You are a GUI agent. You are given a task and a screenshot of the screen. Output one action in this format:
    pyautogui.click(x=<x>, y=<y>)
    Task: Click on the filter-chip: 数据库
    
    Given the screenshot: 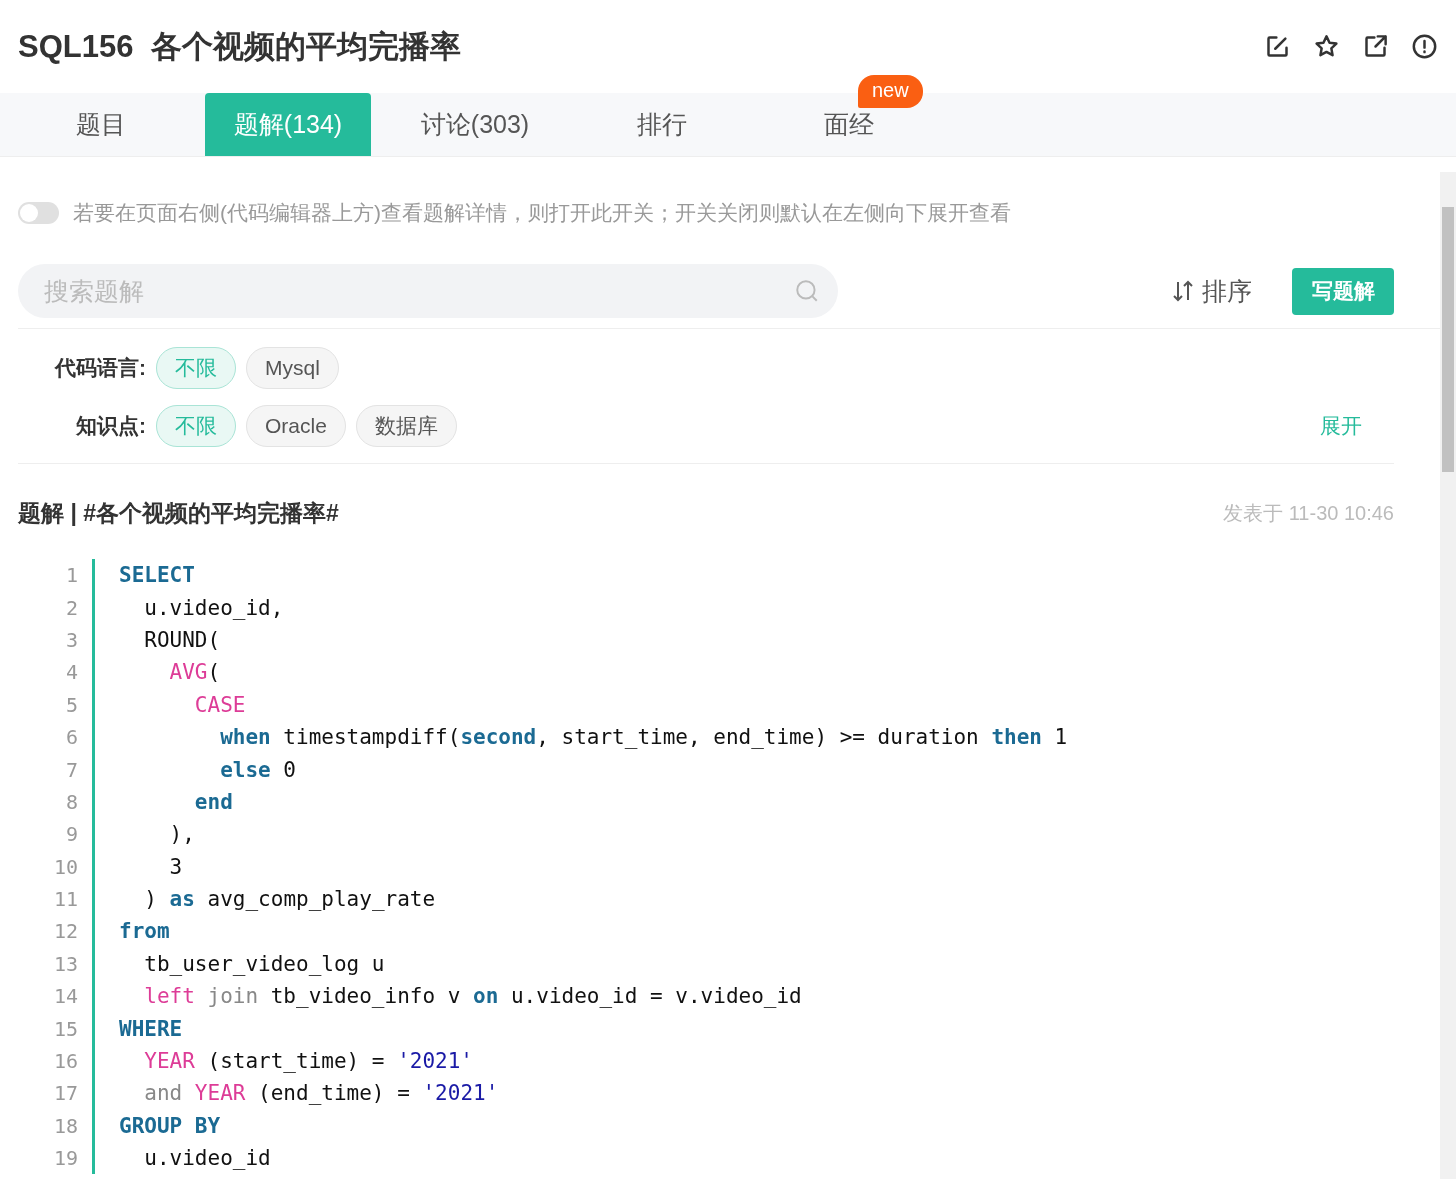 What is the action you would take?
    pyautogui.click(x=406, y=426)
    